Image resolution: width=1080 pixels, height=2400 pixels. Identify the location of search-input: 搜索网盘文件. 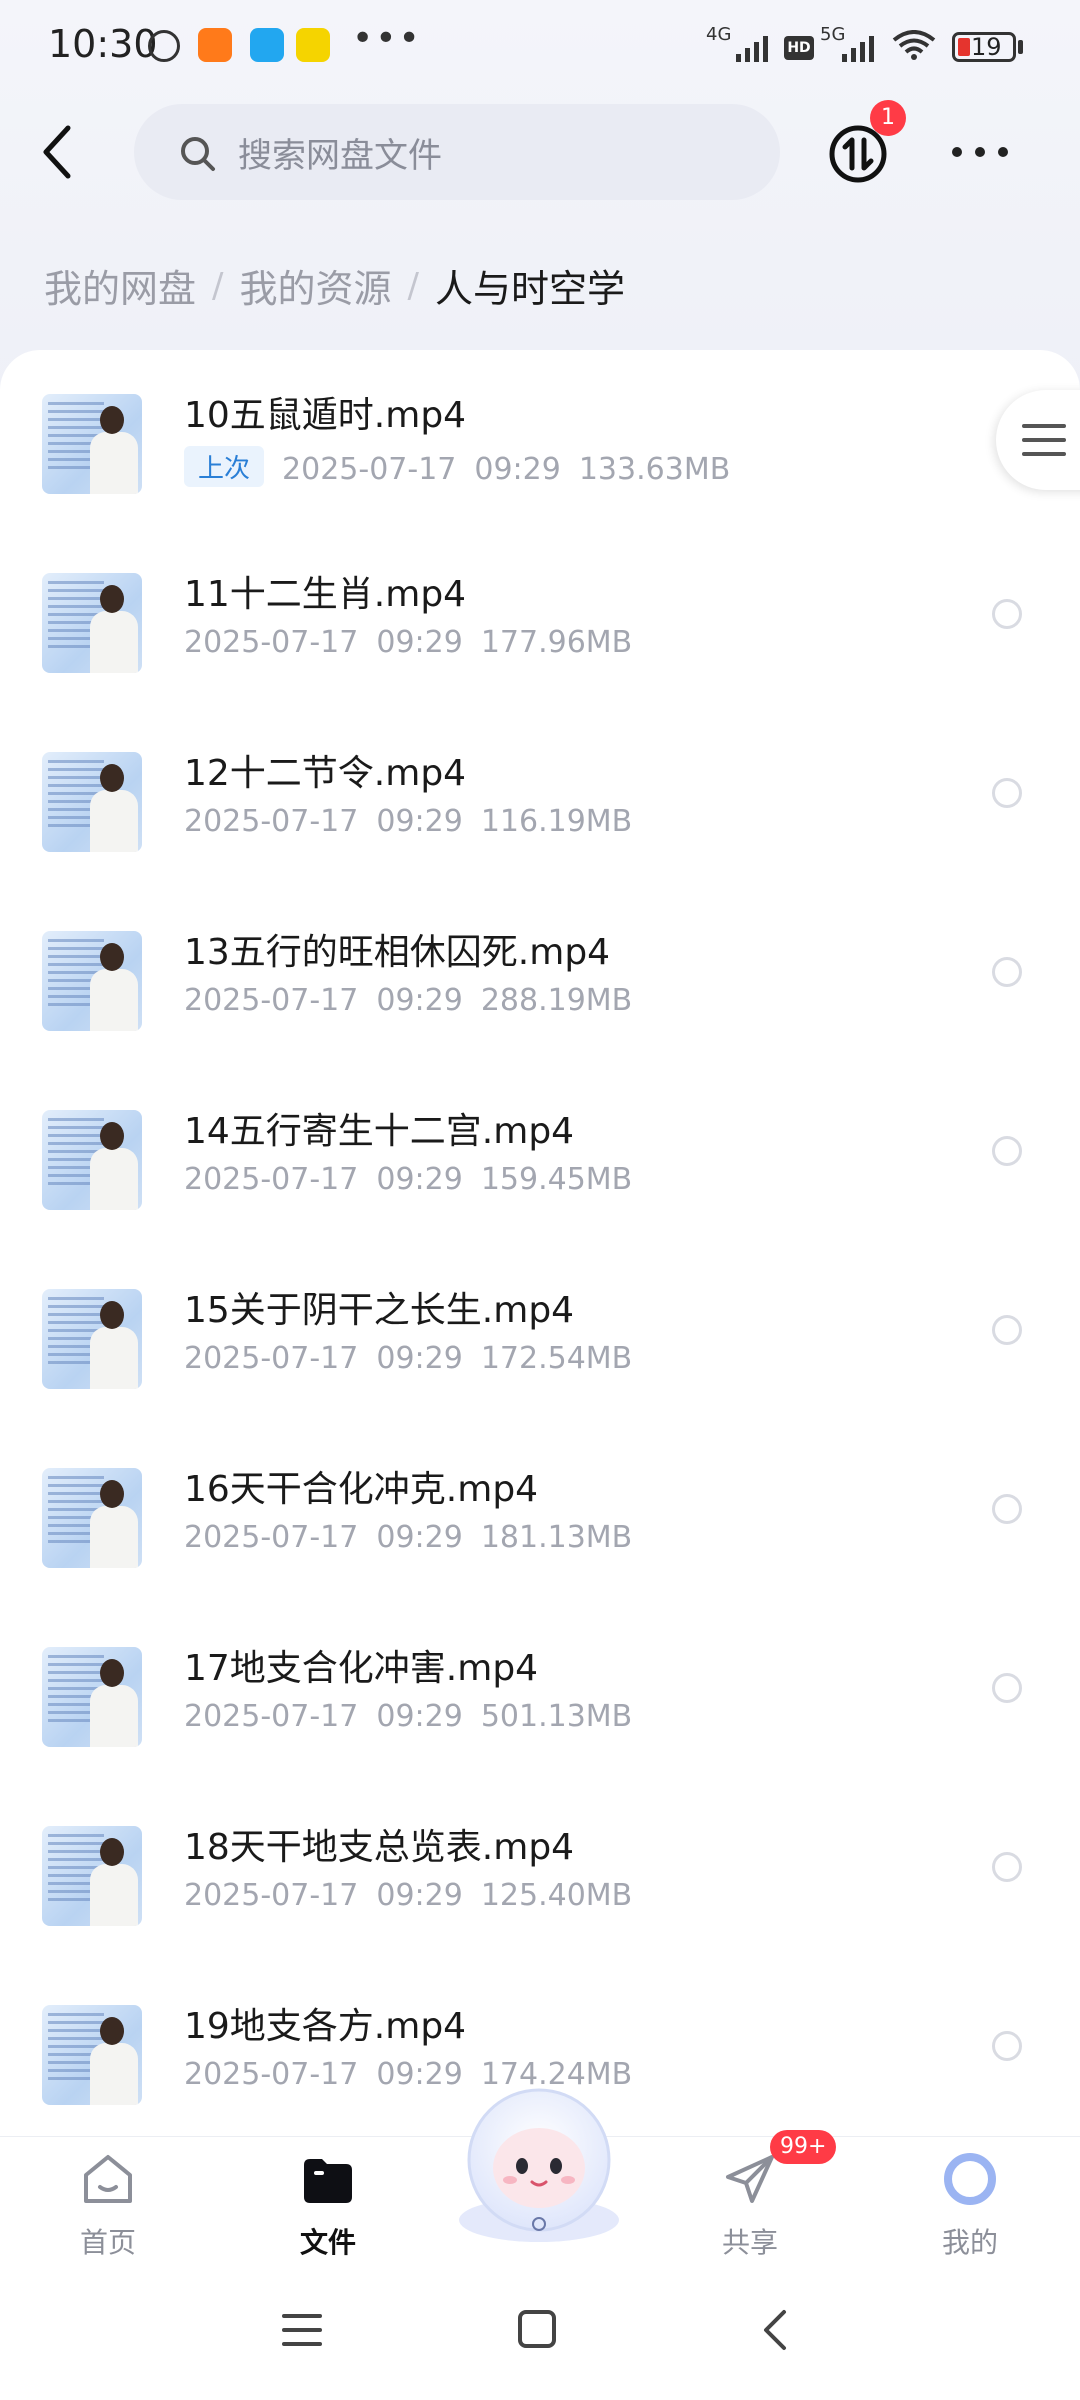
(457, 152).